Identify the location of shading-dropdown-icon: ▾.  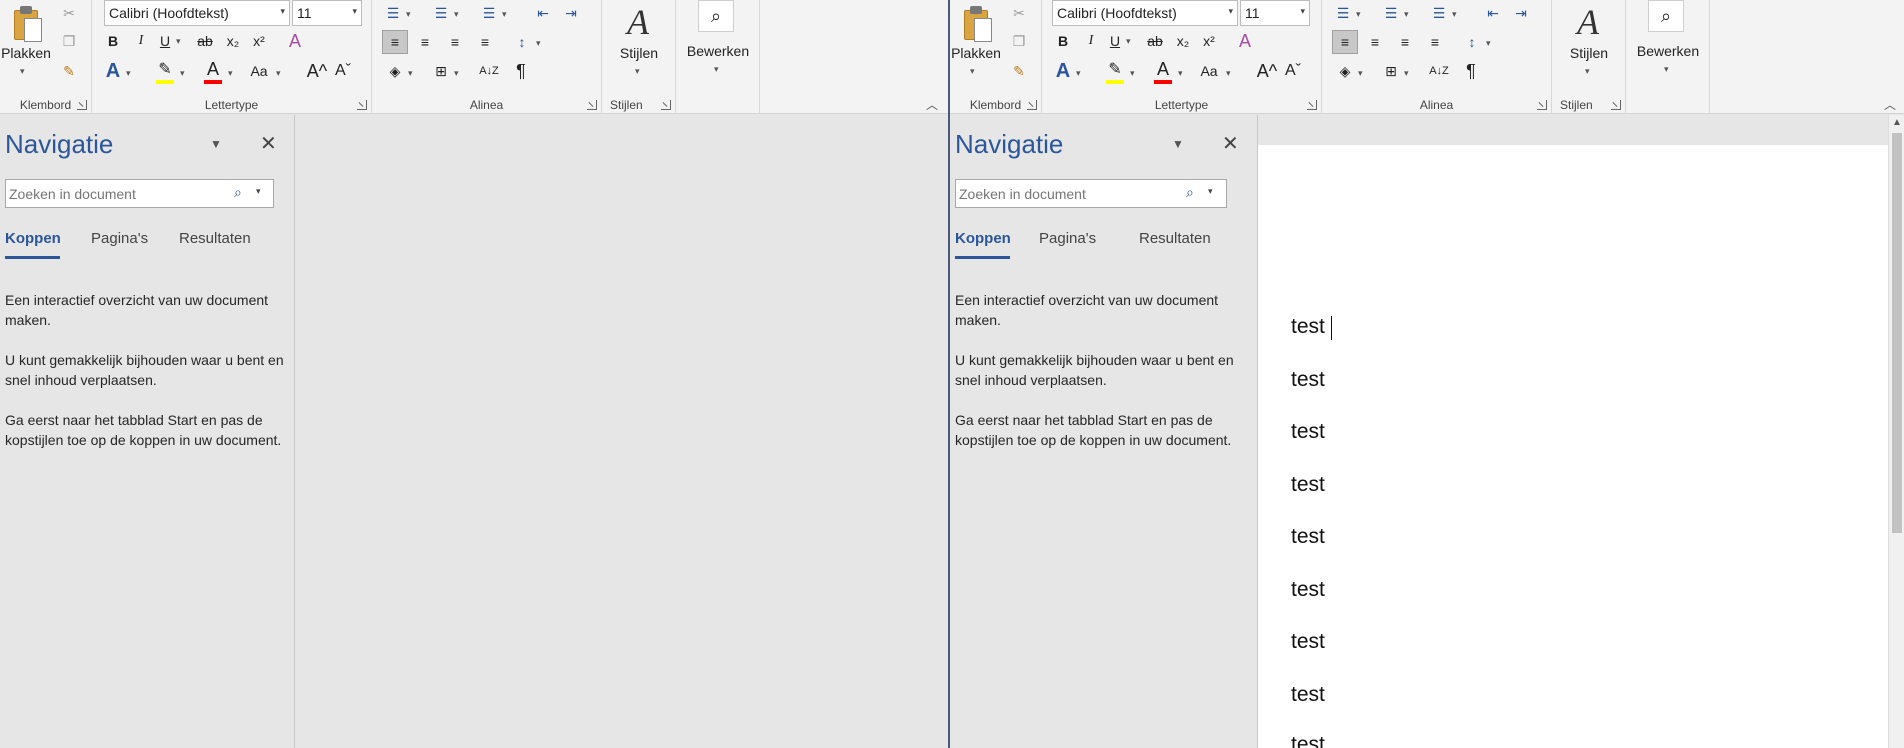
(1360, 73).